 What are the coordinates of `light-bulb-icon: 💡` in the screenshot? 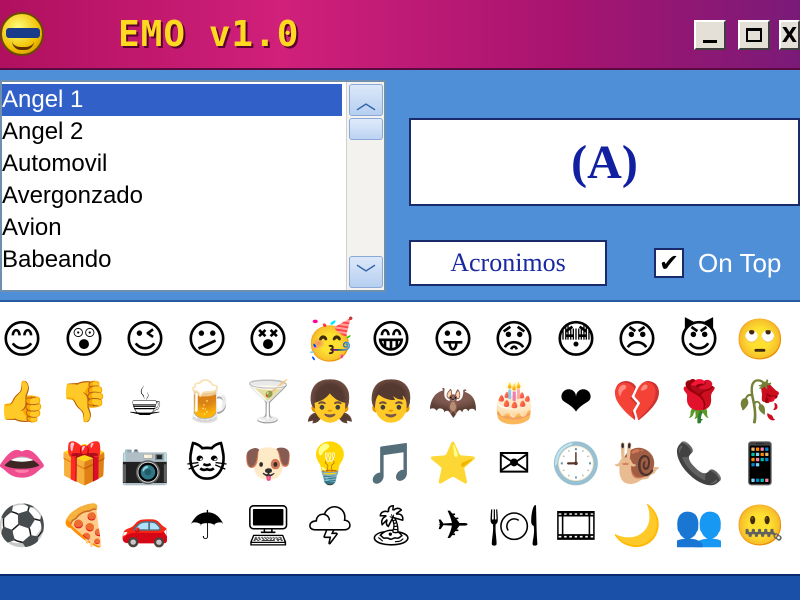 It's located at (330, 464).